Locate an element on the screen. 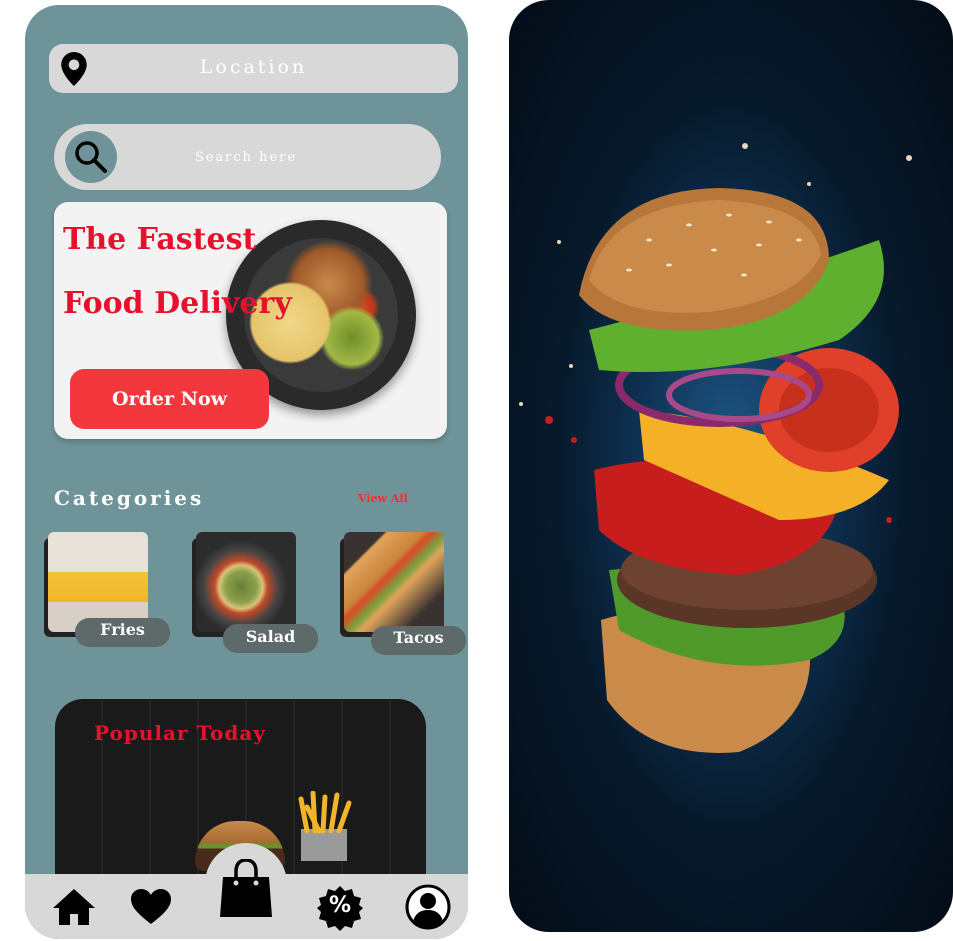 Image resolution: width=953 pixels, height=941 pixels. search-button is located at coordinates (91, 157).